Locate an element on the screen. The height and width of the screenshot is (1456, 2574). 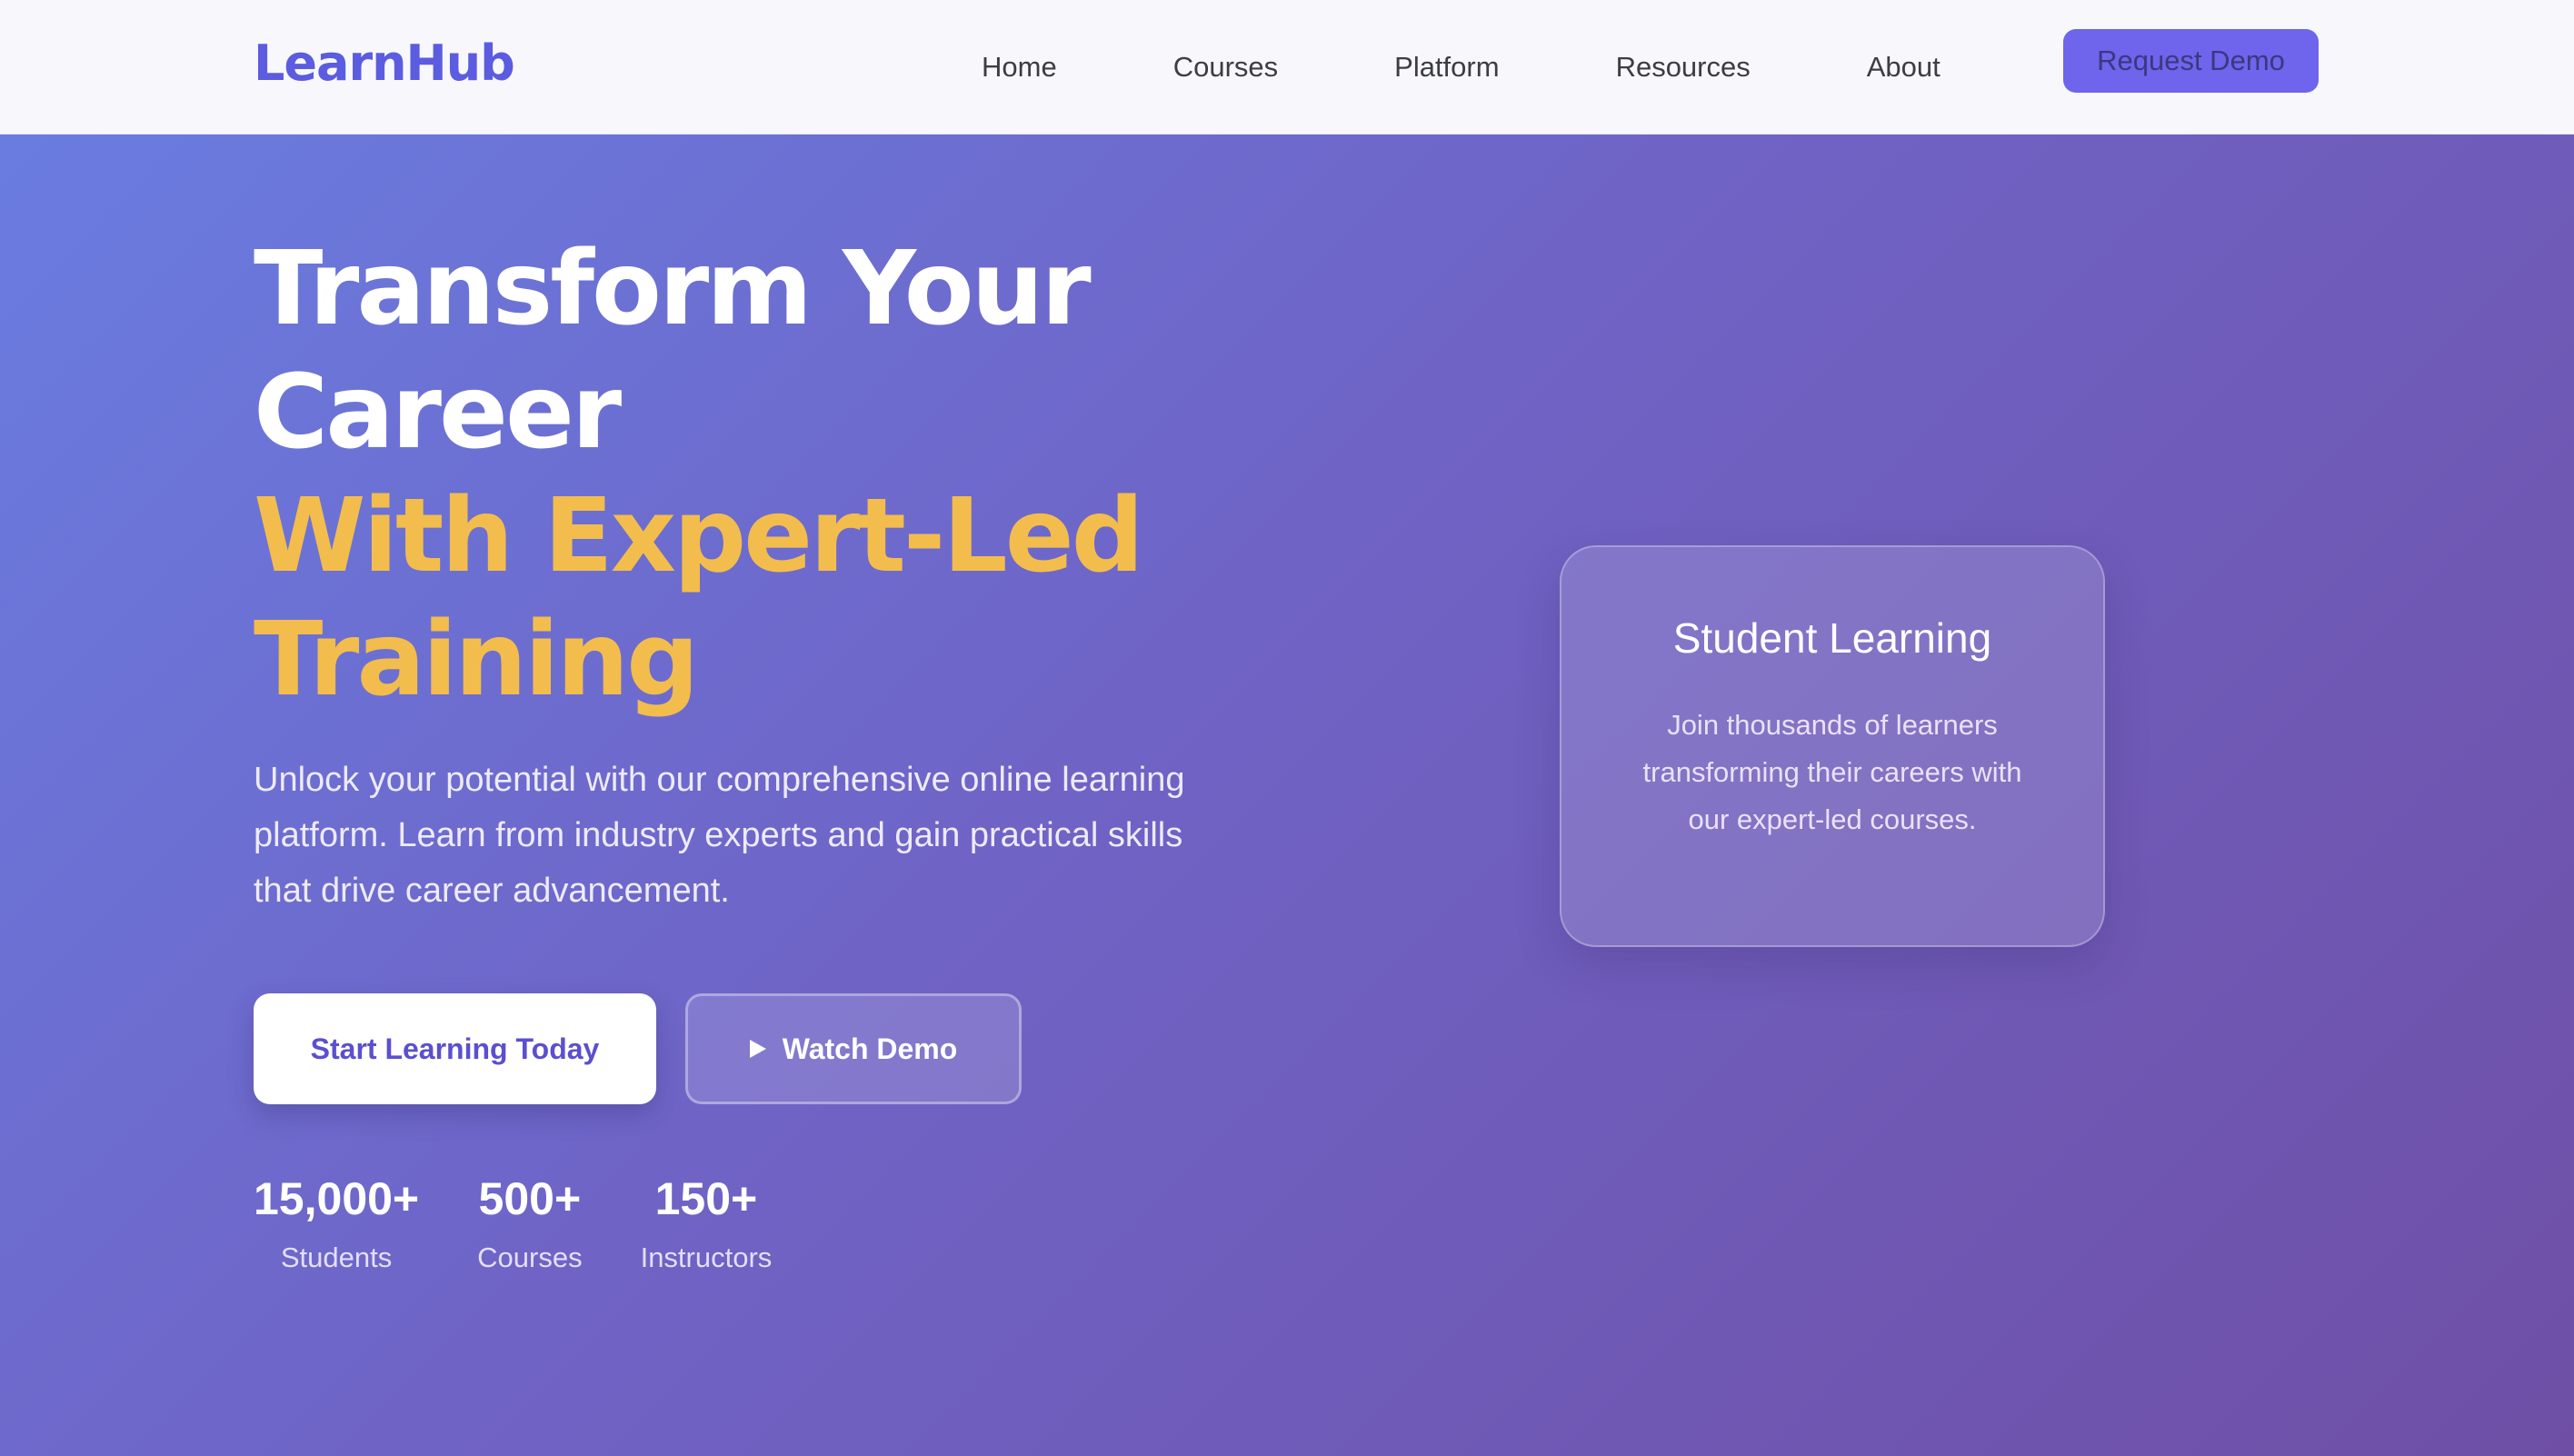
stat-label: Courses is located at coordinates (530, 1258).